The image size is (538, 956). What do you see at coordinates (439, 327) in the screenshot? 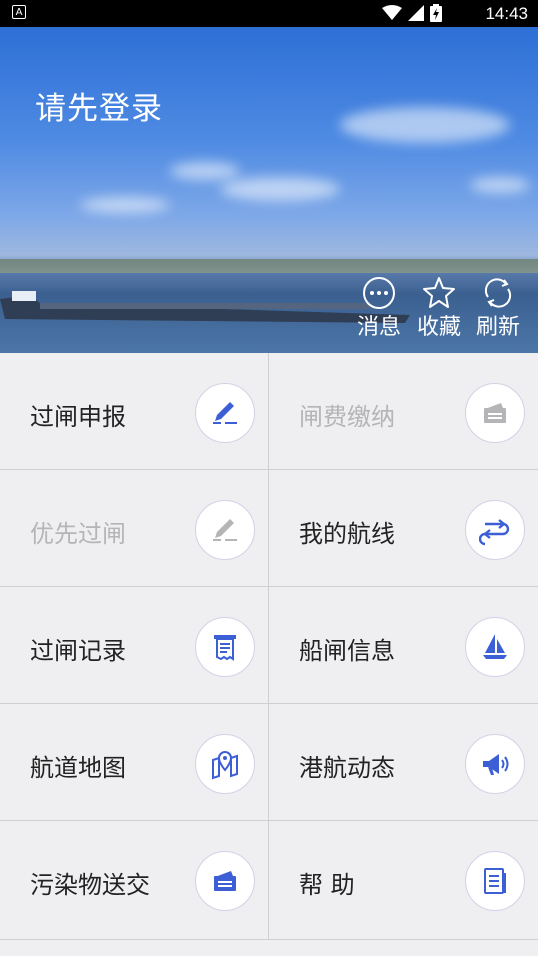
I see `favorites-label: 收藏` at bounding box center [439, 327].